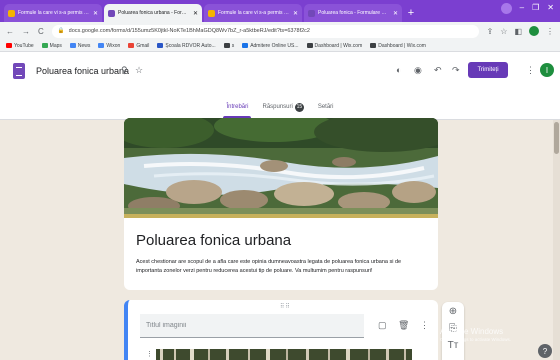  Describe the element at coordinates (488, 70) in the screenshot. I see `send-button: Trimiteți` at that location.